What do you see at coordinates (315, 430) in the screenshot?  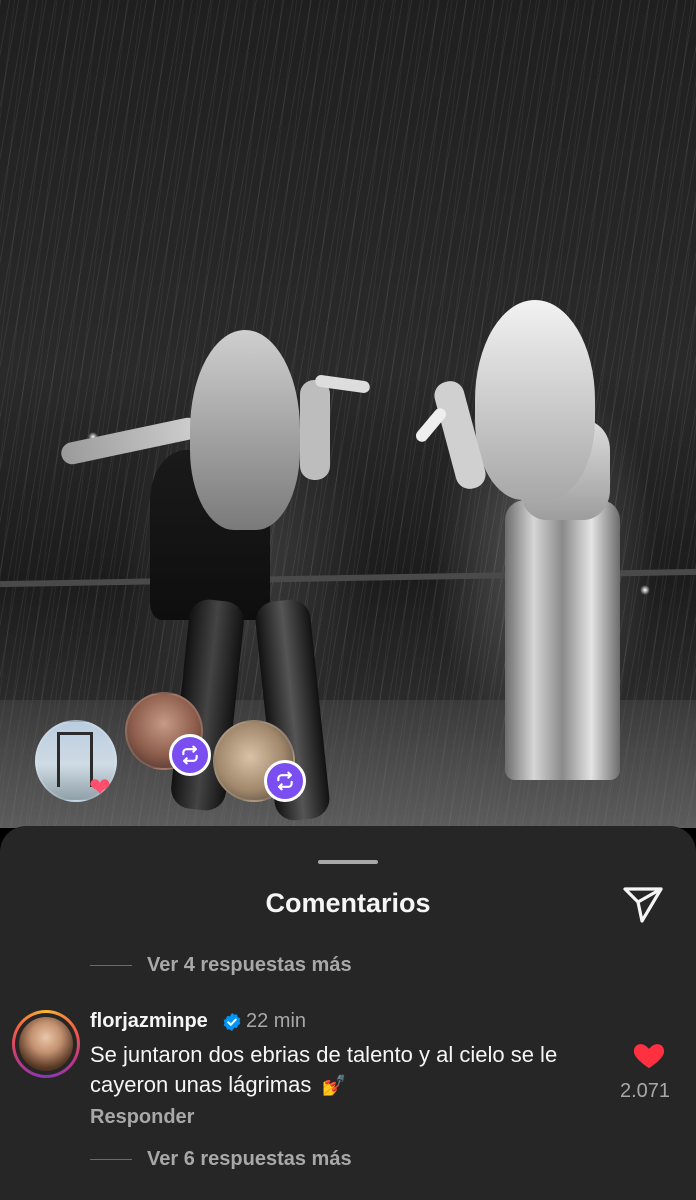 I see `singer-left-mic-arm` at bounding box center [315, 430].